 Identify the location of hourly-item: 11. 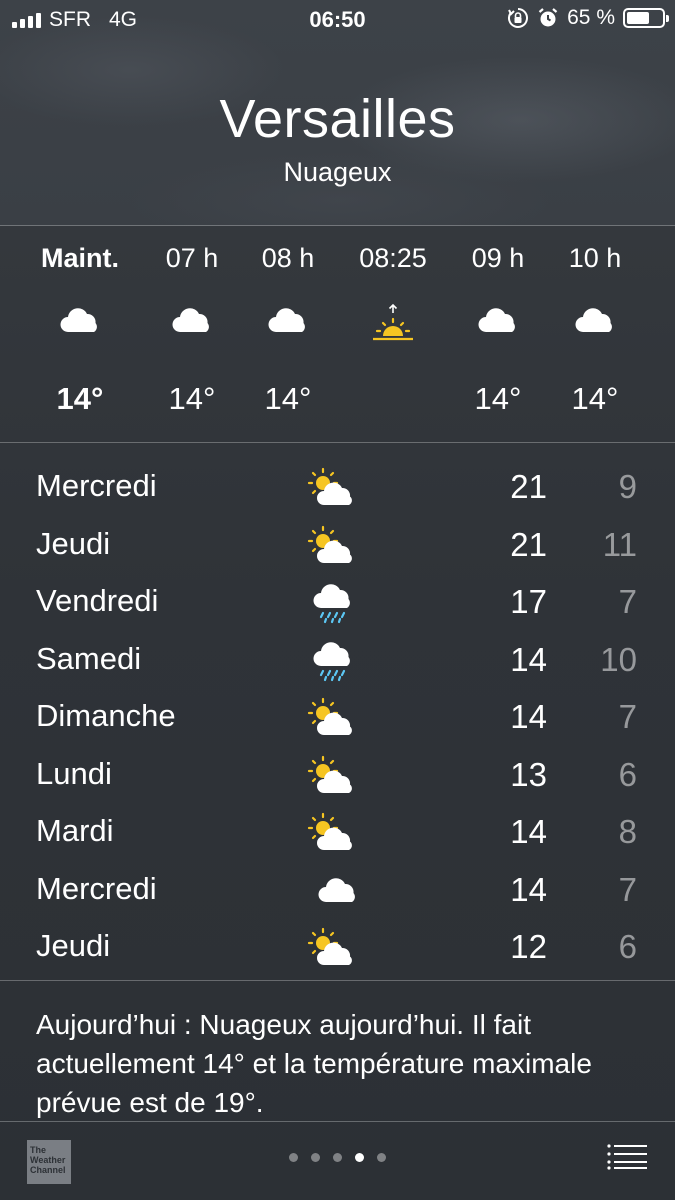
(660, 334).